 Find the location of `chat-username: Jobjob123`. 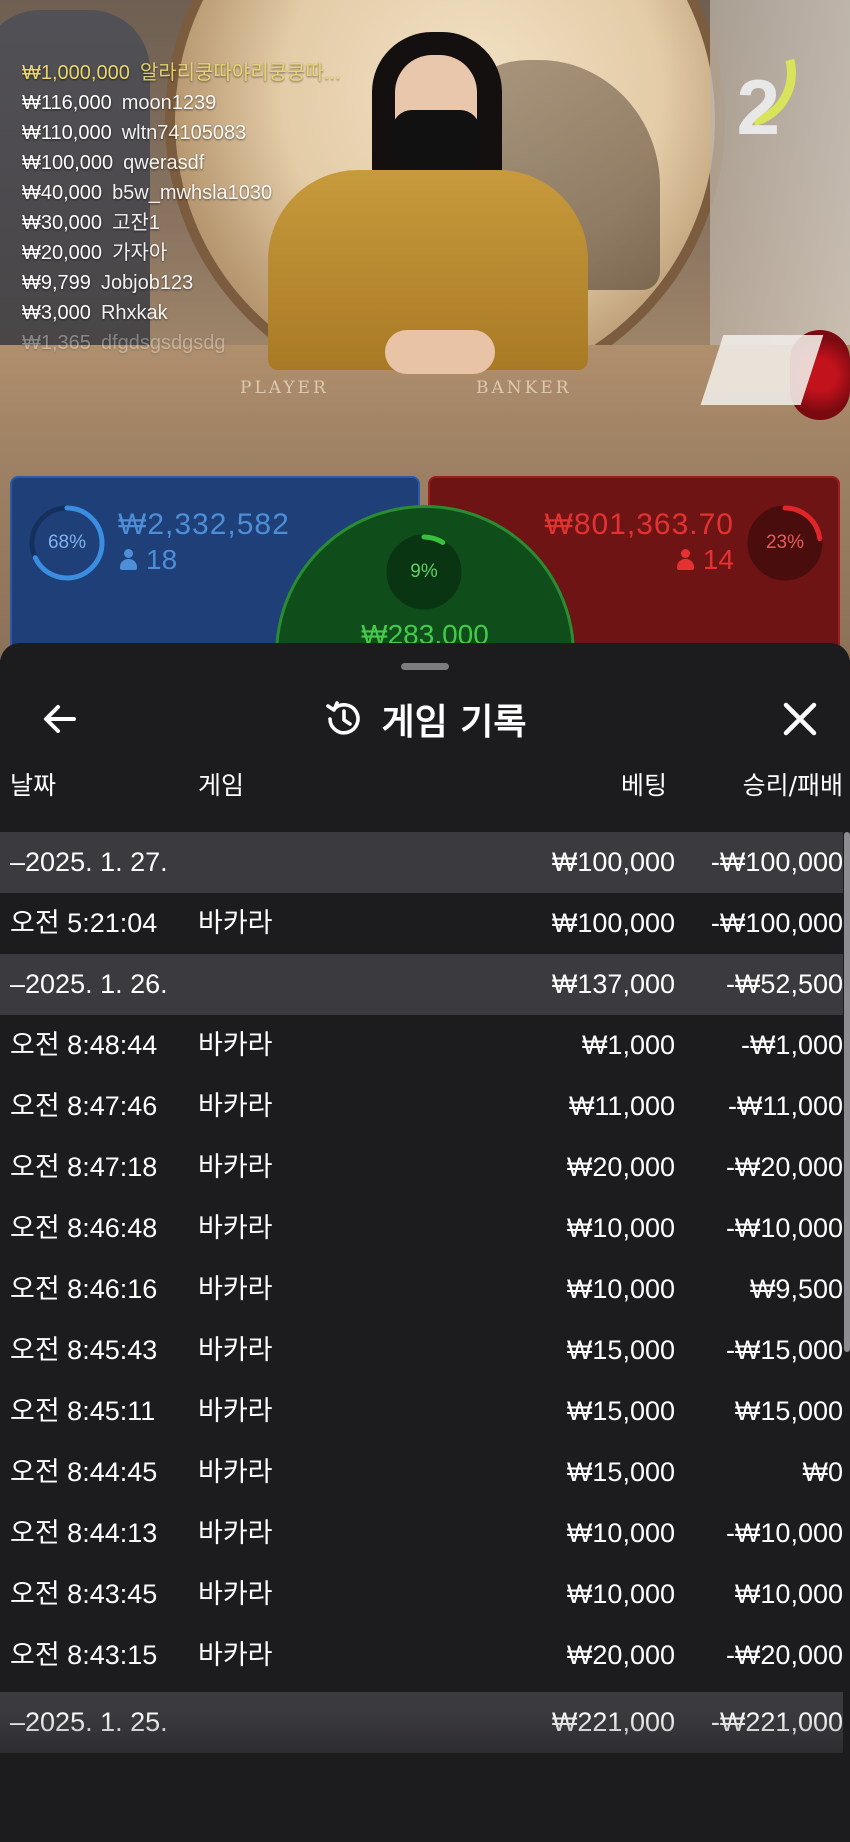

chat-username: Jobjob123 is located at coordinates (147, 283).